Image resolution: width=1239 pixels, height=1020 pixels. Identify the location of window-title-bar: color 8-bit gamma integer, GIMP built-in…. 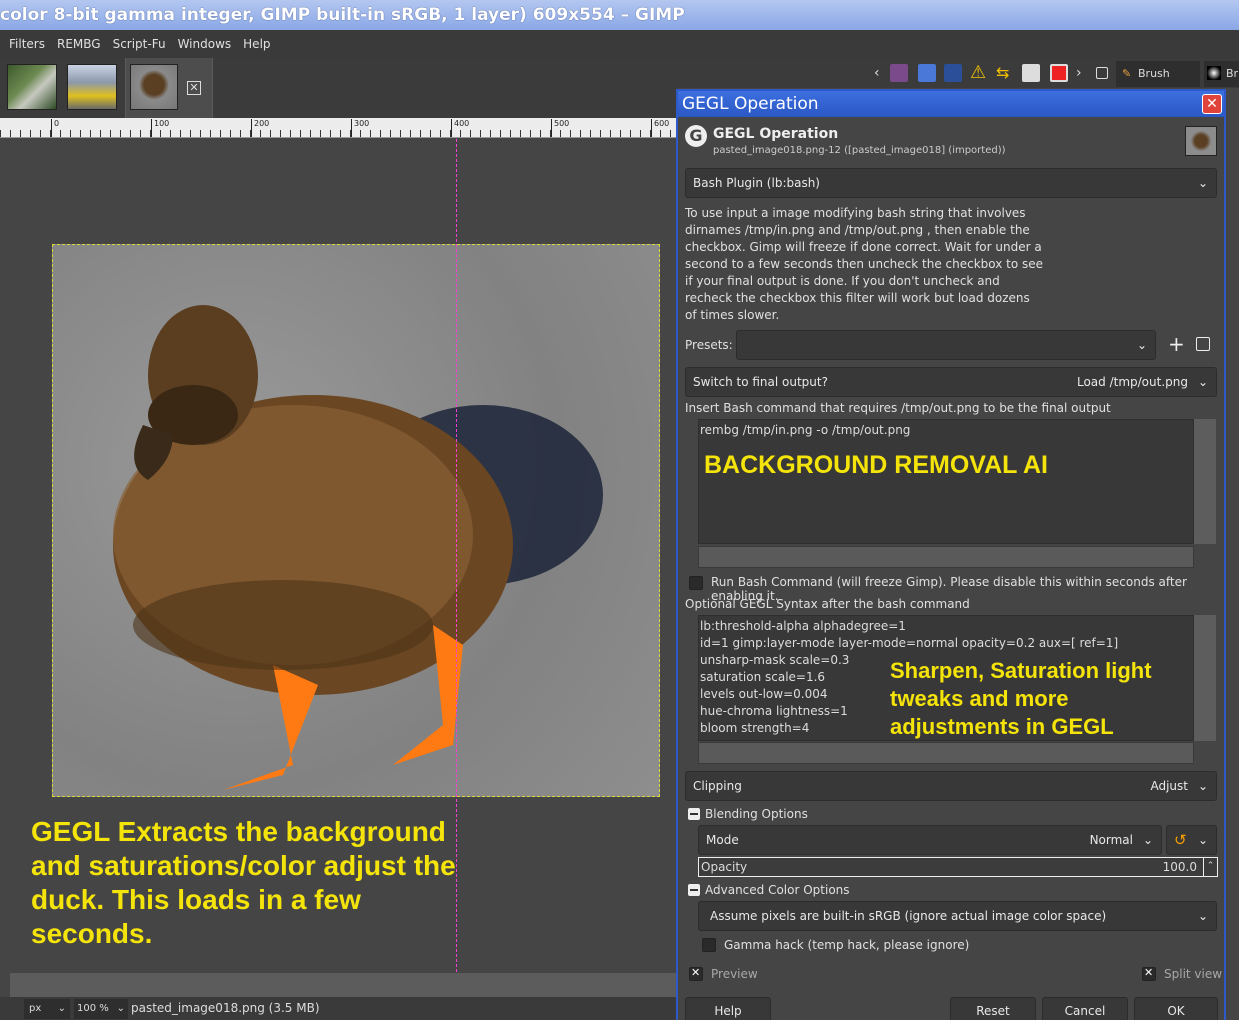
(619, 15).